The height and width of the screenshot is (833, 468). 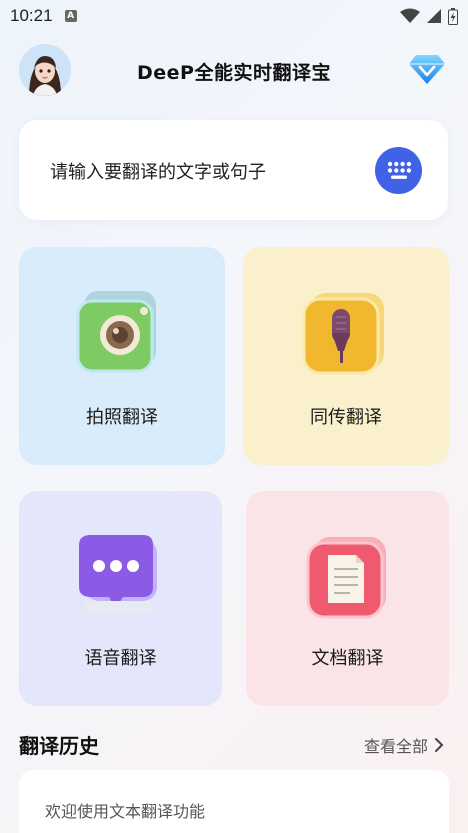 I want to click on view-all-link: 查看全部, so click(x=404, y=745).